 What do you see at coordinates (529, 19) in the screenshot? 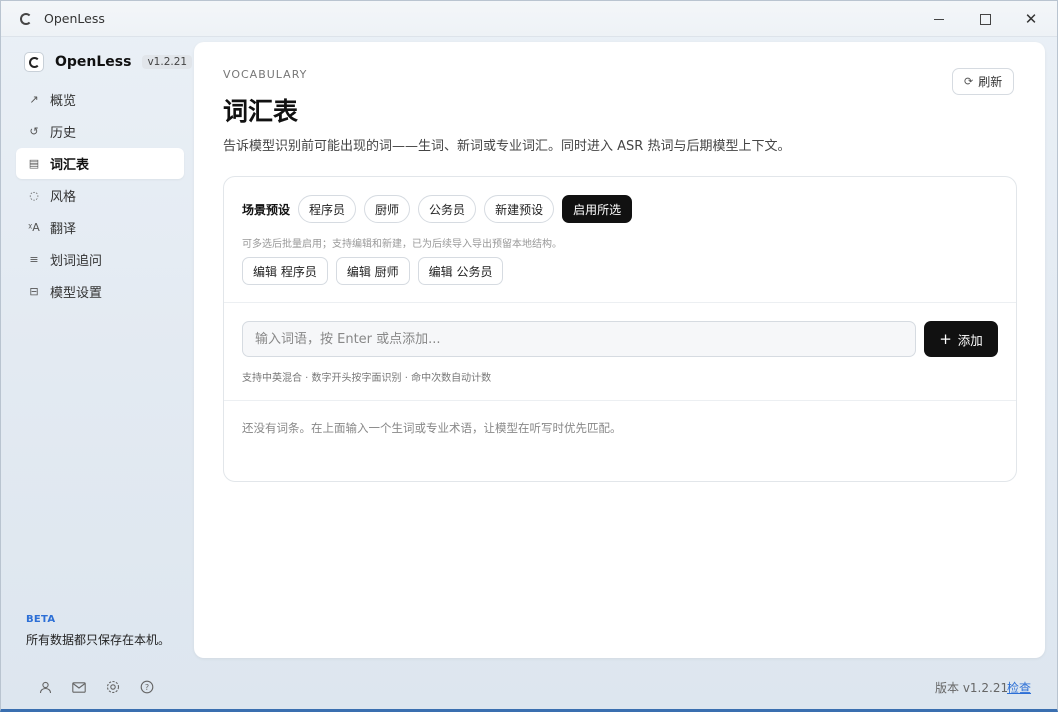
I see `title-bar: OpenLess ✕` at bounding box center [529, 19].